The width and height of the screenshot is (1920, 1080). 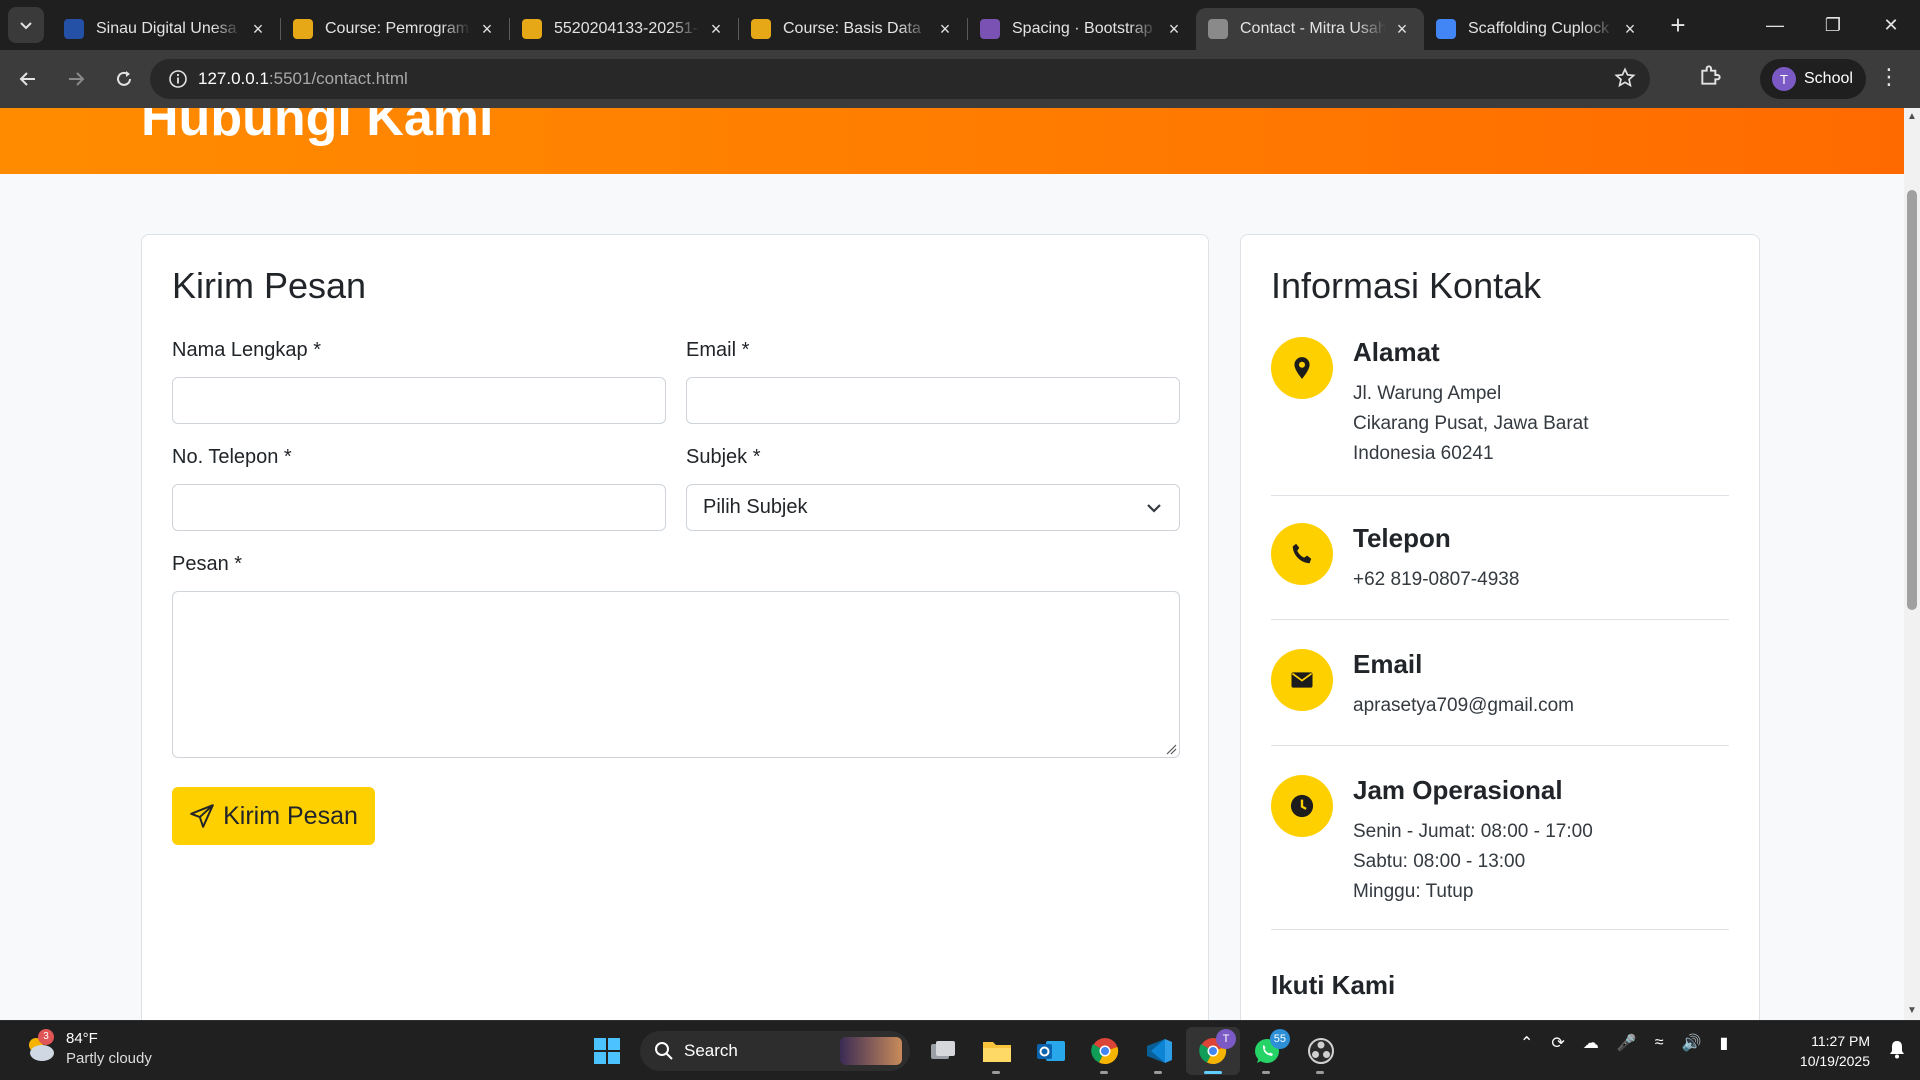 I want to click on windows-logo-icon, so click(x=607, y=1051).